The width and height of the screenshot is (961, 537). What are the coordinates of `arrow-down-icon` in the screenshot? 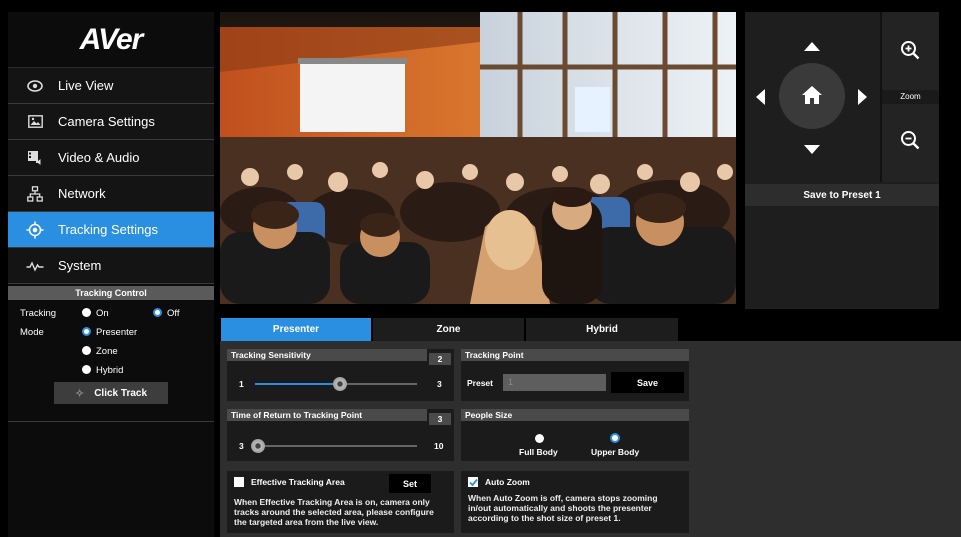 It's located at (812, 149).